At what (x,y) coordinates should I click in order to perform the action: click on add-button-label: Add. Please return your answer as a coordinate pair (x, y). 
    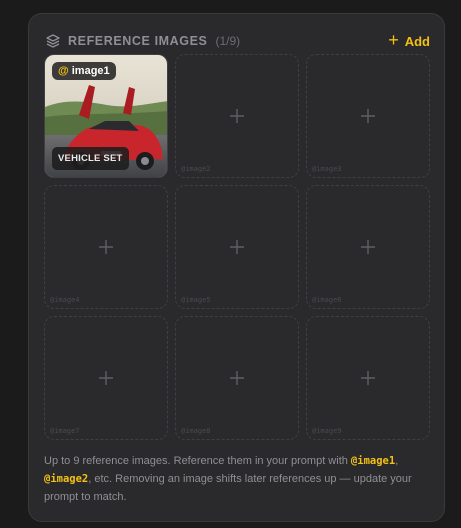
    Looking at the image, I should click on (417, 41).